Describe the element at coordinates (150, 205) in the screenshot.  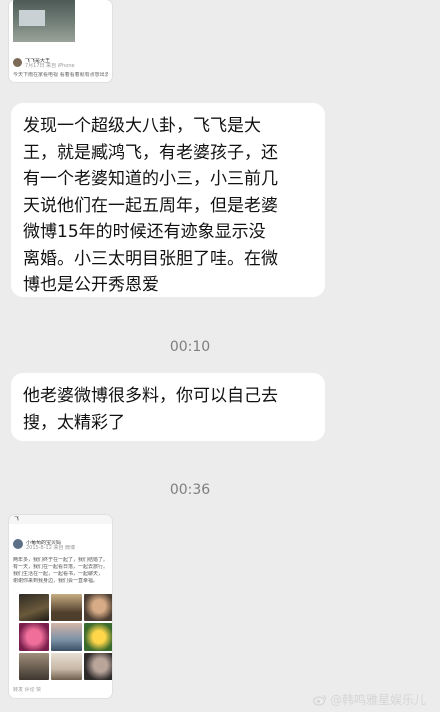
I see `message-line: 天说他们在一起五周年，但是老婆` at that location.